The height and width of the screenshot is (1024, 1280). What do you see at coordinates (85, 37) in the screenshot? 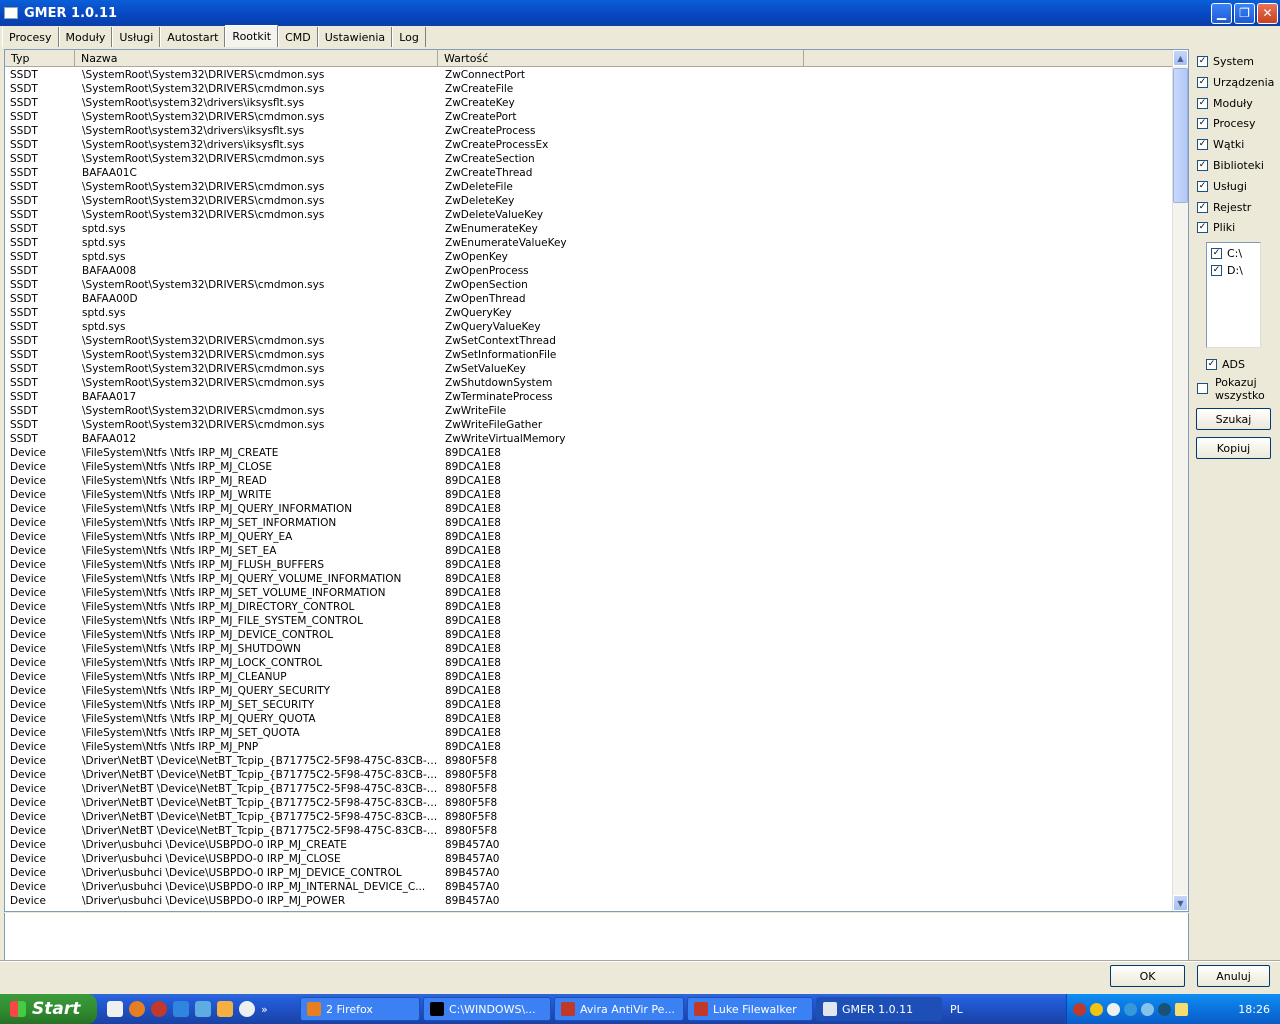
I see `tab-modu-y: Moduły` at bounding box center [85, 37].